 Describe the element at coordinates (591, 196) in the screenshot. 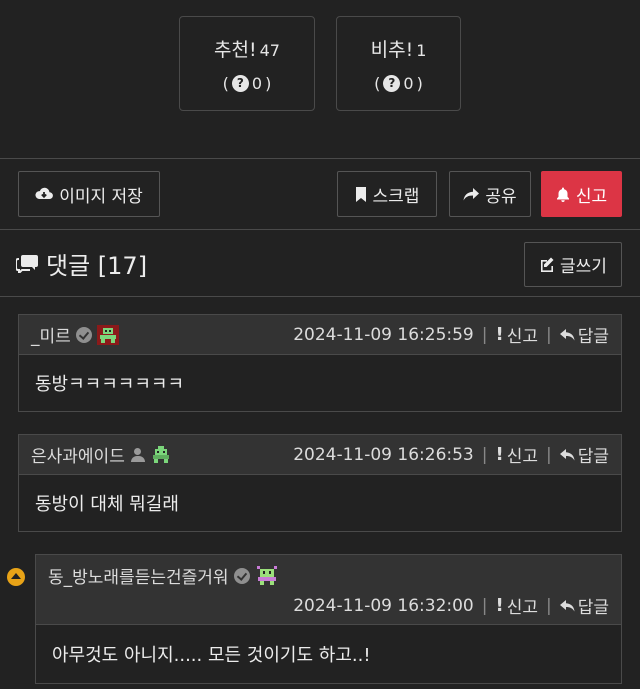

I see `report-label: 신고` at that location.